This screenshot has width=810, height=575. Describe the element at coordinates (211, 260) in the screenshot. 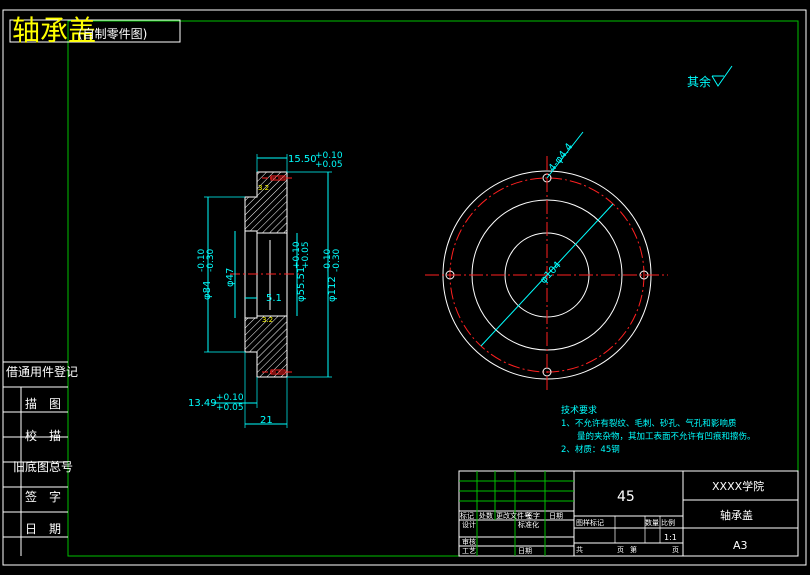

I see `dim-phi84-lower: -0.30` at that location.